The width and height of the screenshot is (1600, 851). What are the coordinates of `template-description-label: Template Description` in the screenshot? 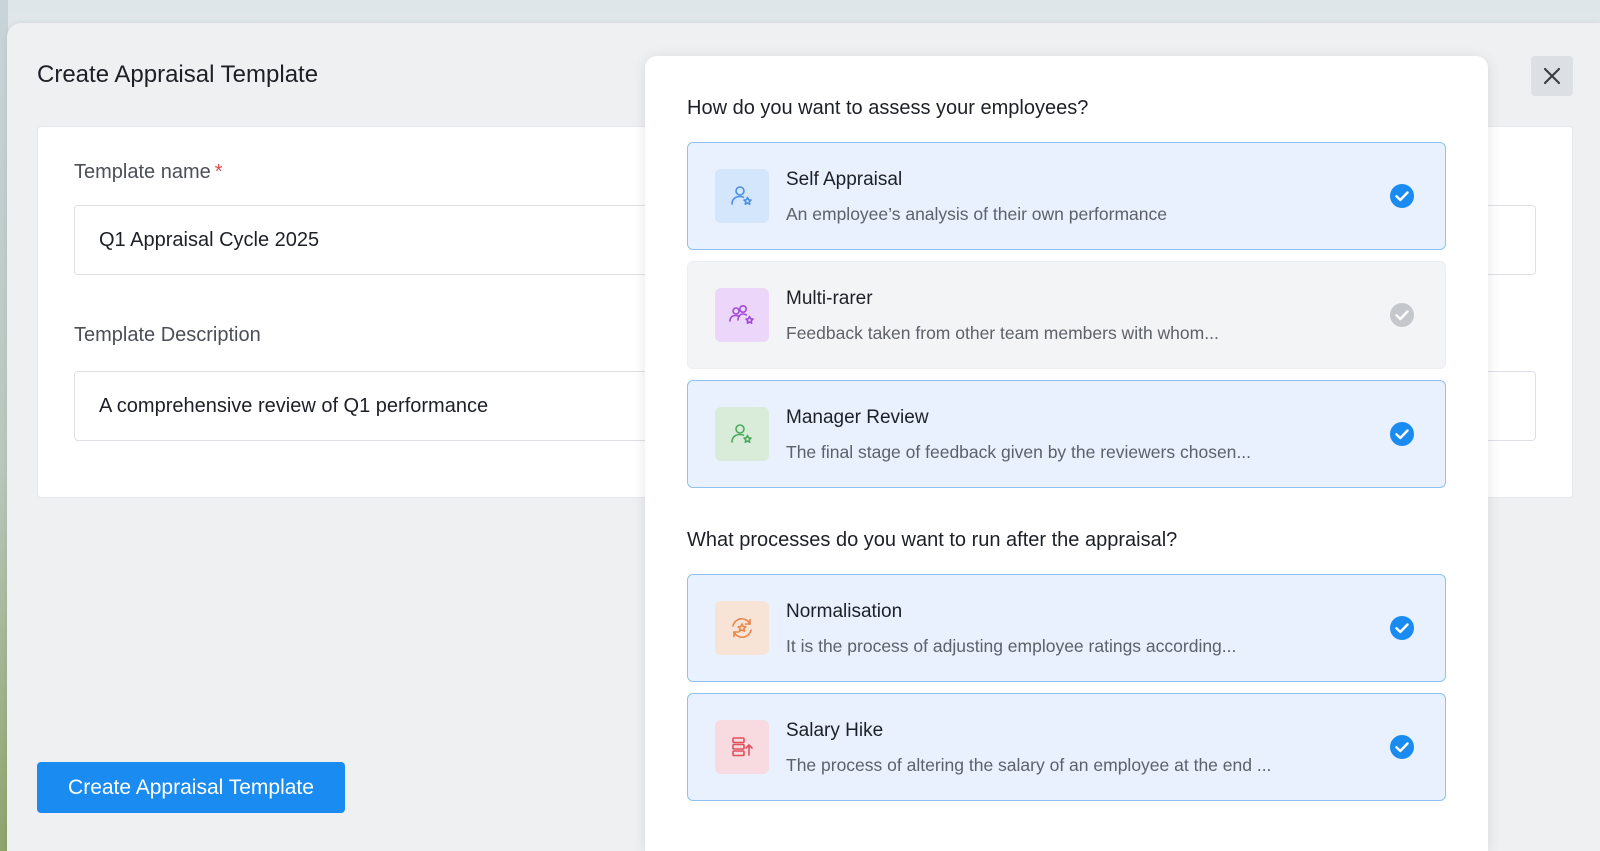 It's located at (167, 335).